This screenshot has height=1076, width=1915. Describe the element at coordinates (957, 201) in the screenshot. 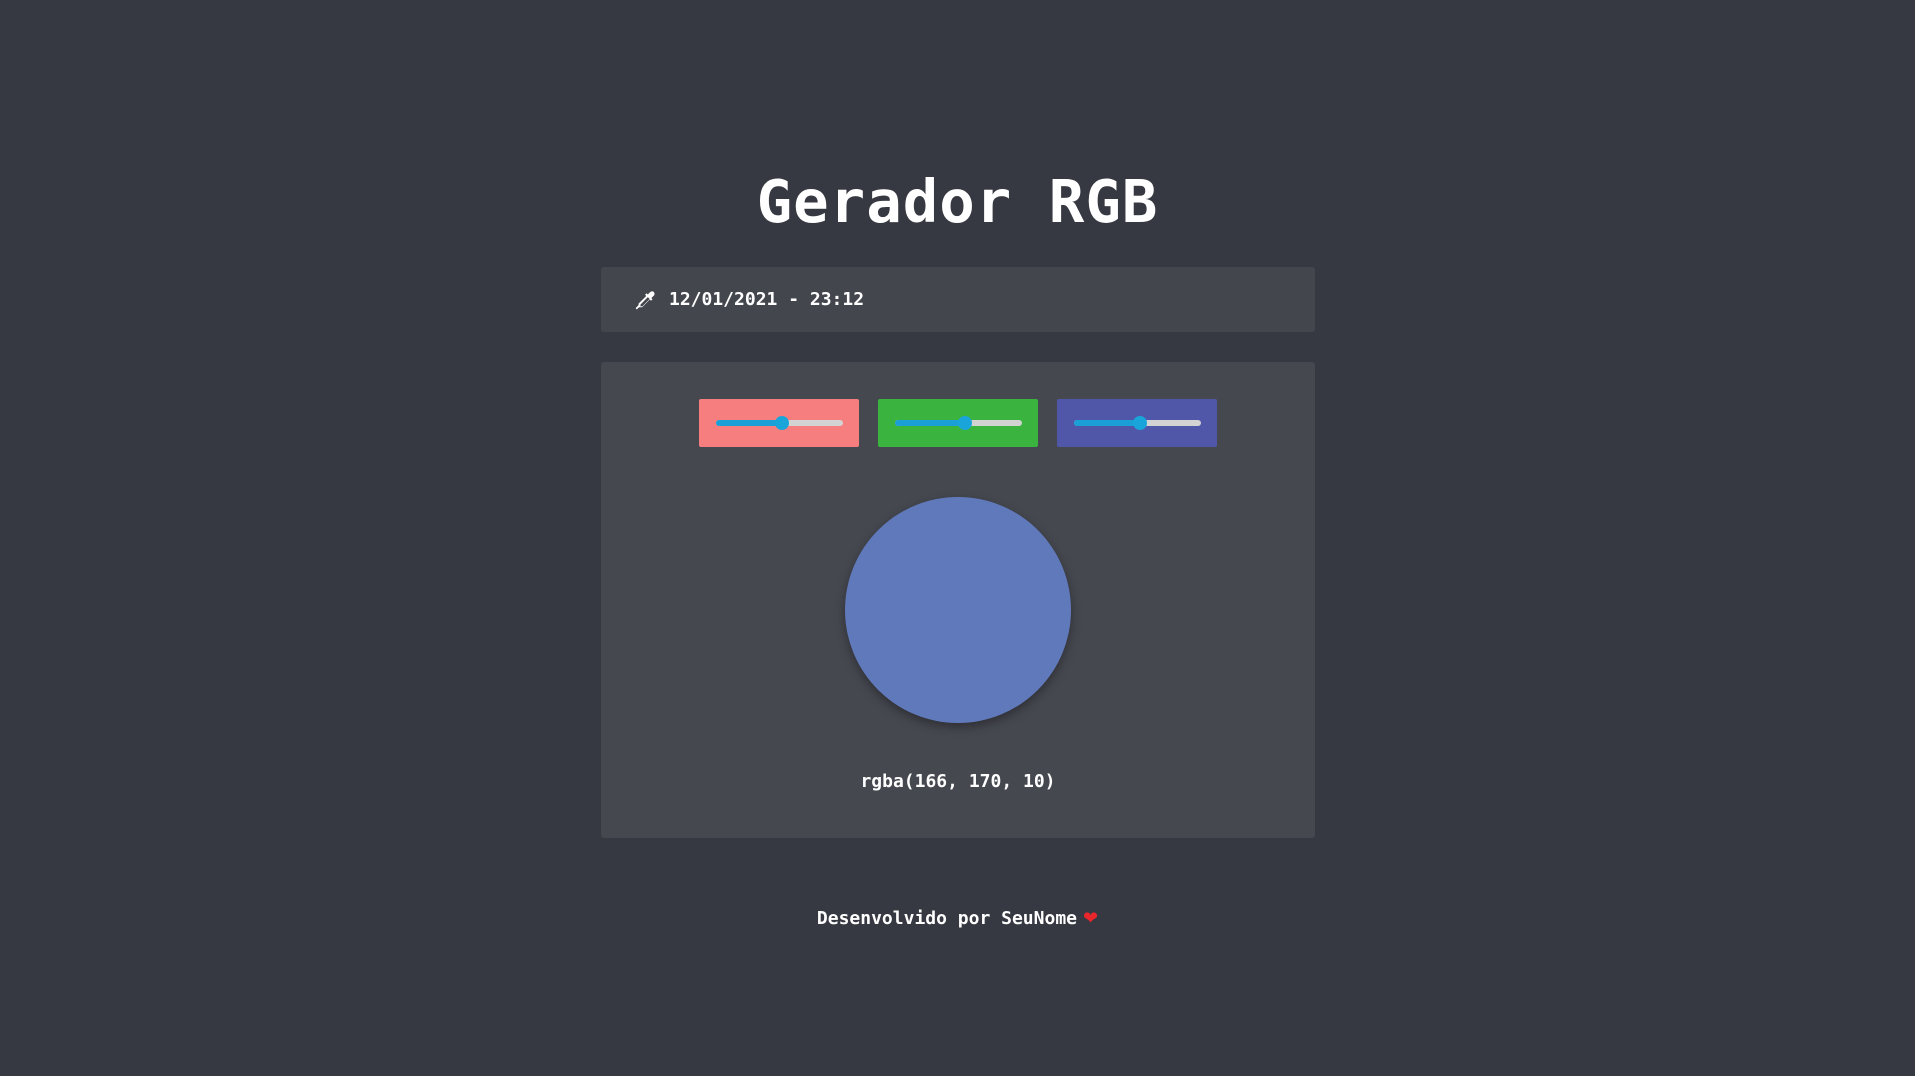

I see `page-title: Gerador RGB` at that location.